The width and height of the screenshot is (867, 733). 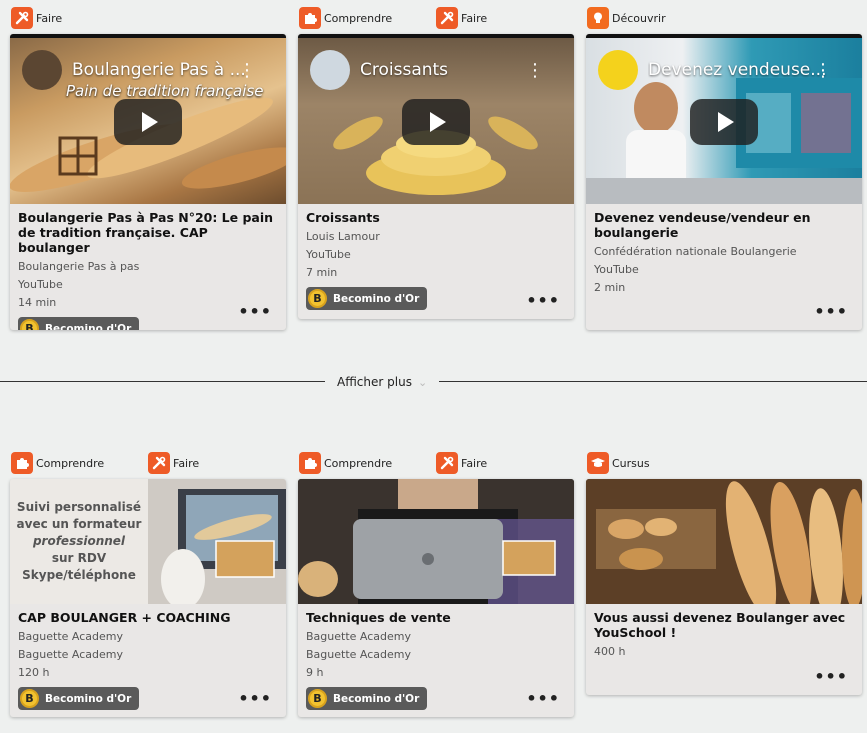 I want to click on thumb-line: avec un formateur, so click(x=79, y=524).